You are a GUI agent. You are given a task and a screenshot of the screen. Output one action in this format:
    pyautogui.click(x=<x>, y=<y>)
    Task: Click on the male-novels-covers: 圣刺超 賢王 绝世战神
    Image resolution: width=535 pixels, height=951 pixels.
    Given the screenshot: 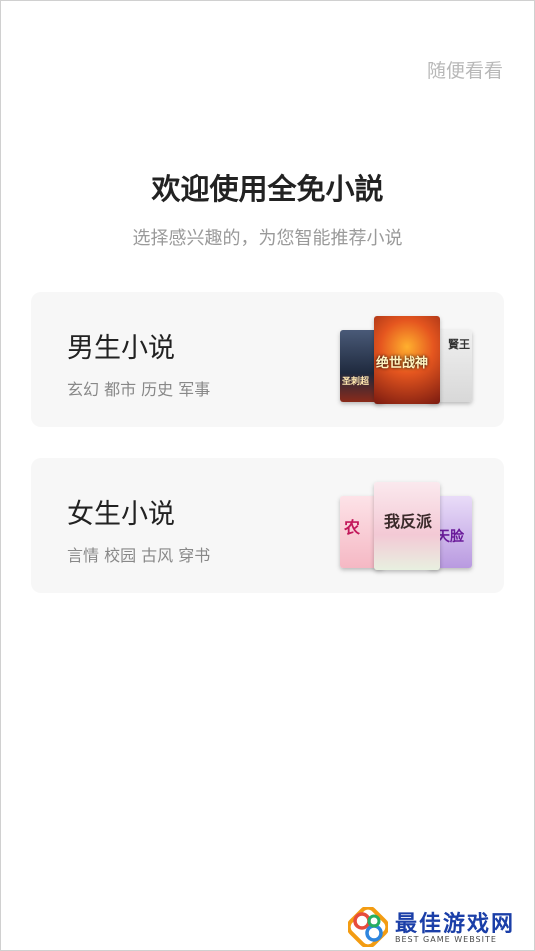 What is the action you would take?
    pyautogui.click(x=406, y=360)
    